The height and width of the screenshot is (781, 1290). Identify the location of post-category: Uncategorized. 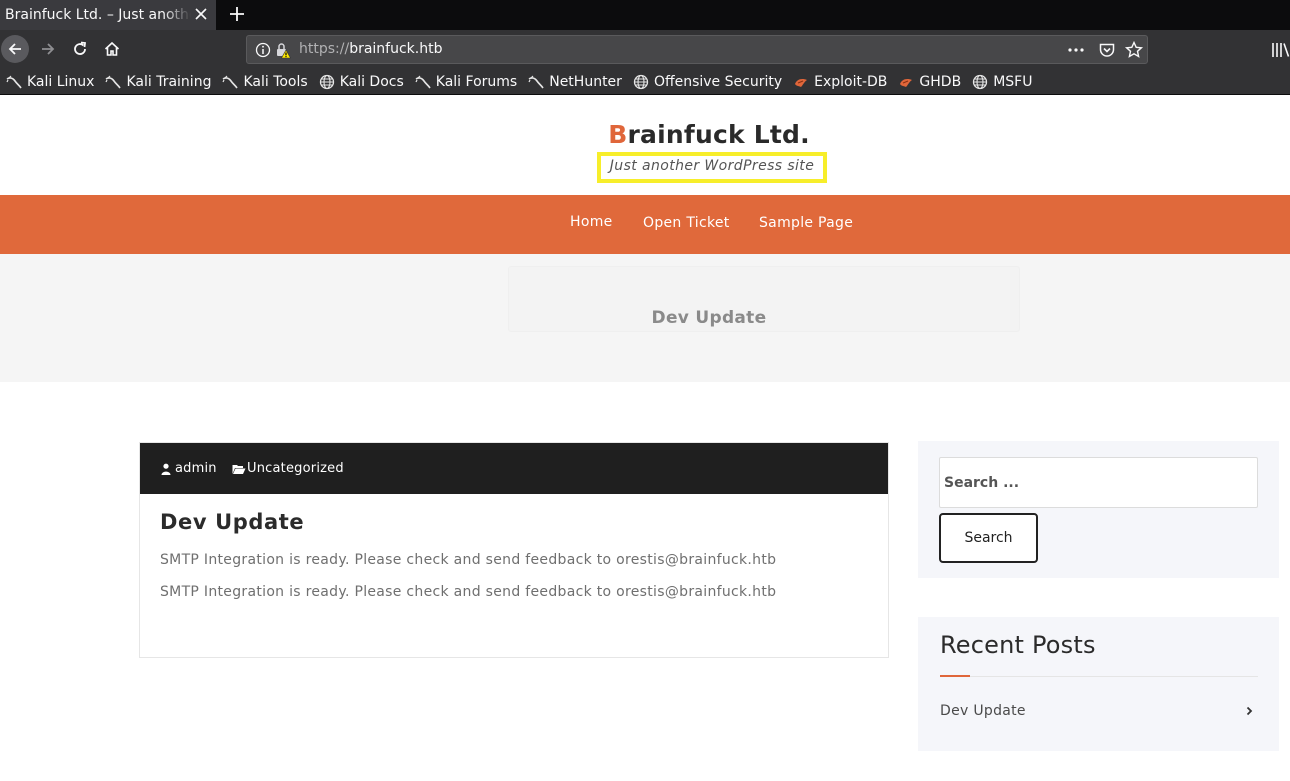
(288, 468).